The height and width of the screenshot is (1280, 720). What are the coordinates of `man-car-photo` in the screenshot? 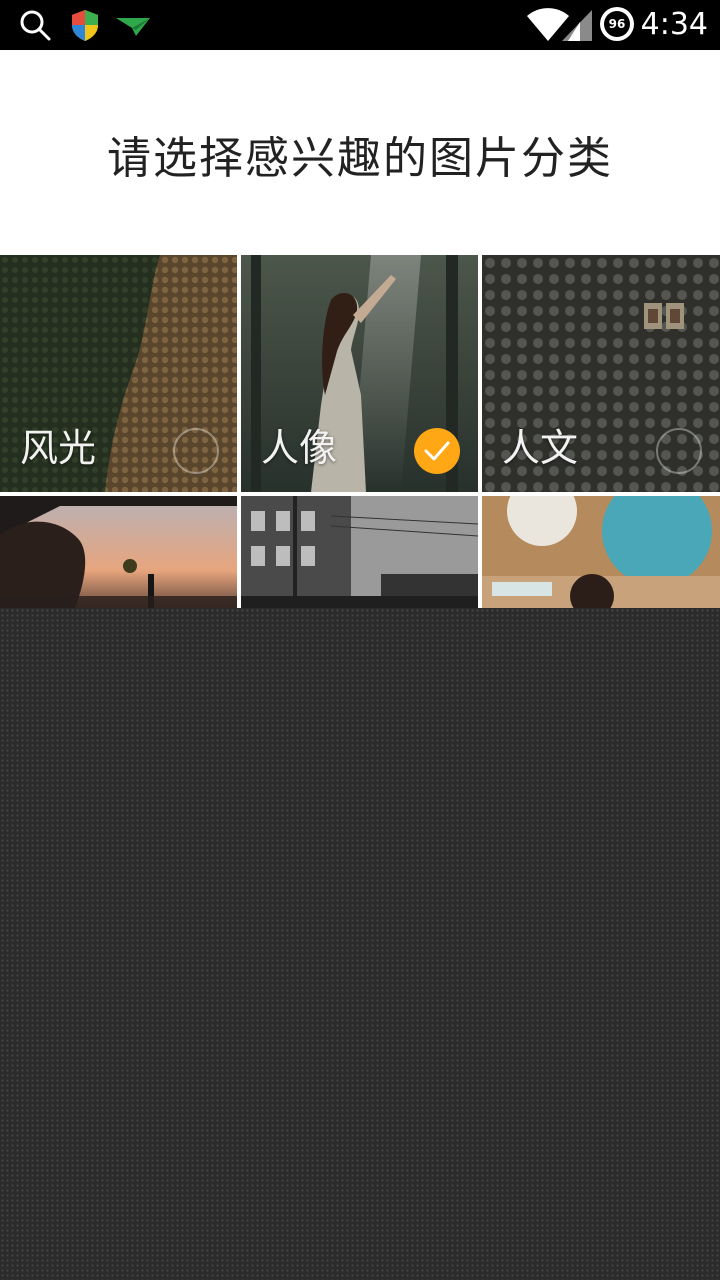 It's located at (118, 558).